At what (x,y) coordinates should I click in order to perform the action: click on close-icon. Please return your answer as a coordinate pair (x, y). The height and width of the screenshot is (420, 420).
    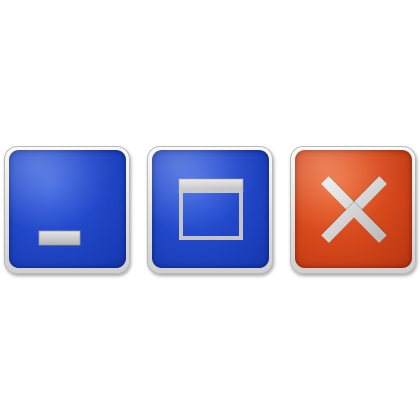
    Looking at the image, I should click on (354, 209).